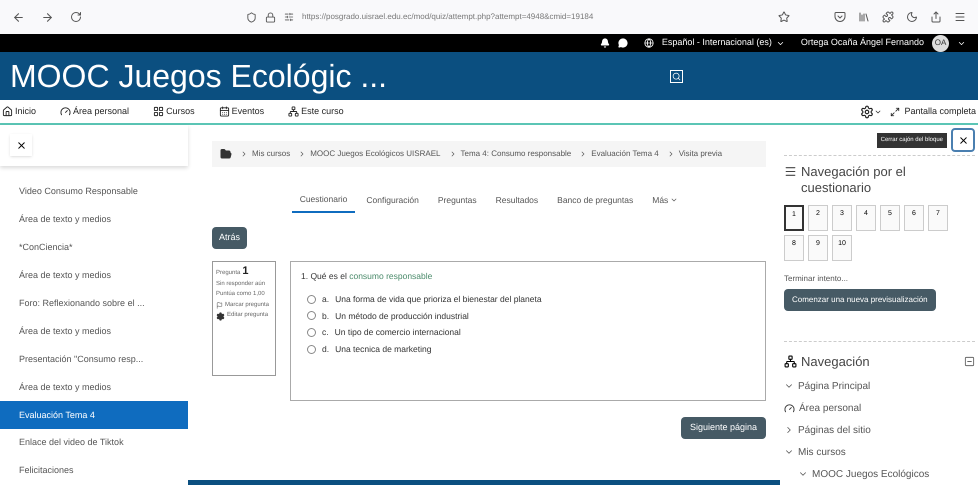 This screenshot has width=978, height=485. Describe the element at coordinates (94, 471) in the screenshot. I see `sidebar-item: Felicitaciones` at that location.